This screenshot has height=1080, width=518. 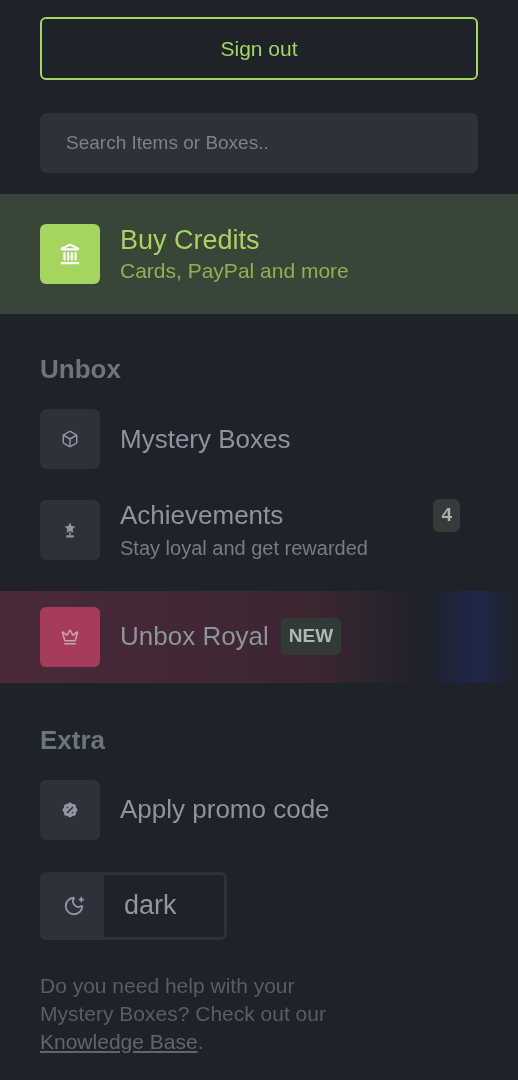 I want to click on bank-icon, so click(x=70, y=254).